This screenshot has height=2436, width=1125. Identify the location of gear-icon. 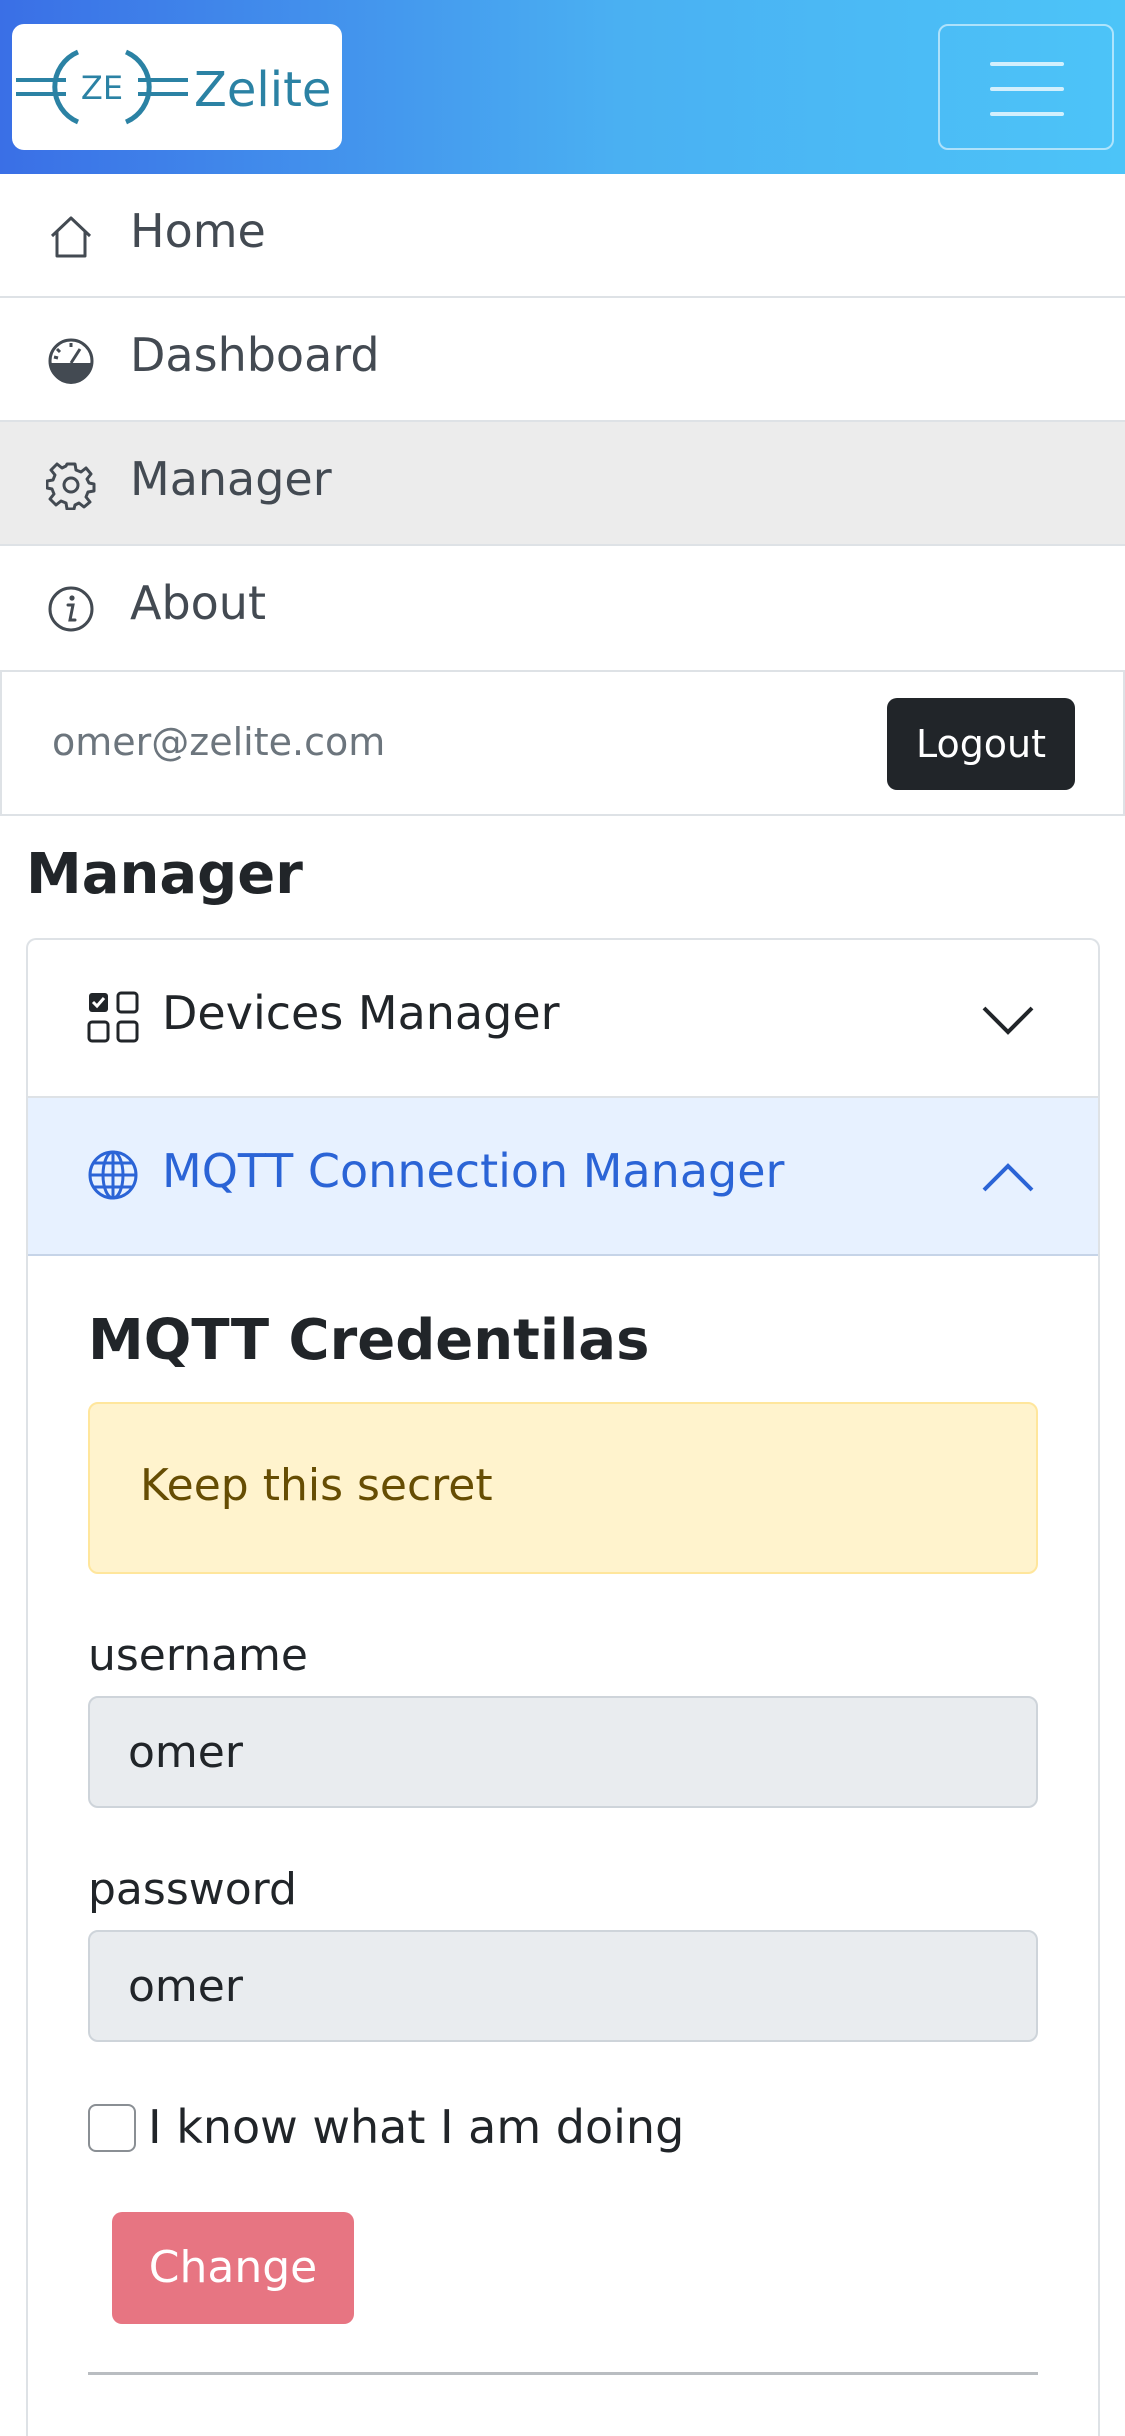
(71, 486).